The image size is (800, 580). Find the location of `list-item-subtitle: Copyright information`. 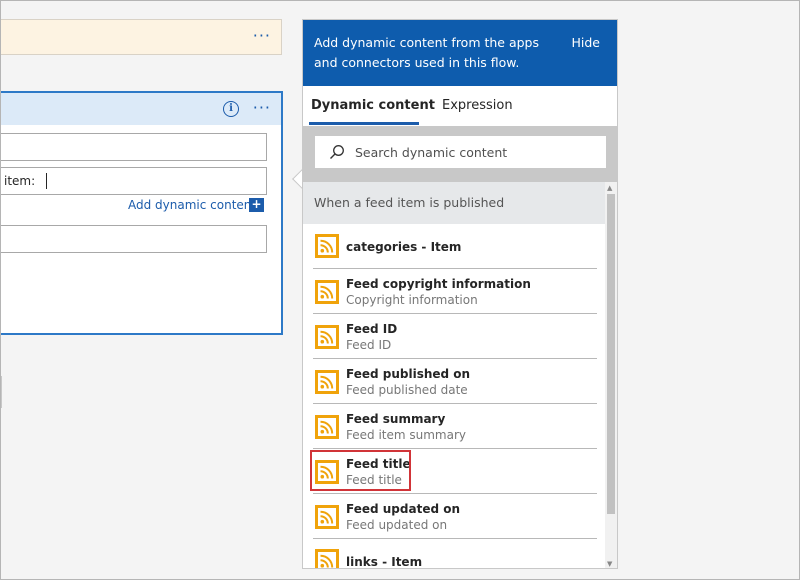

list-item-subtitle: Copyright information is located at coordinates (412, 300).